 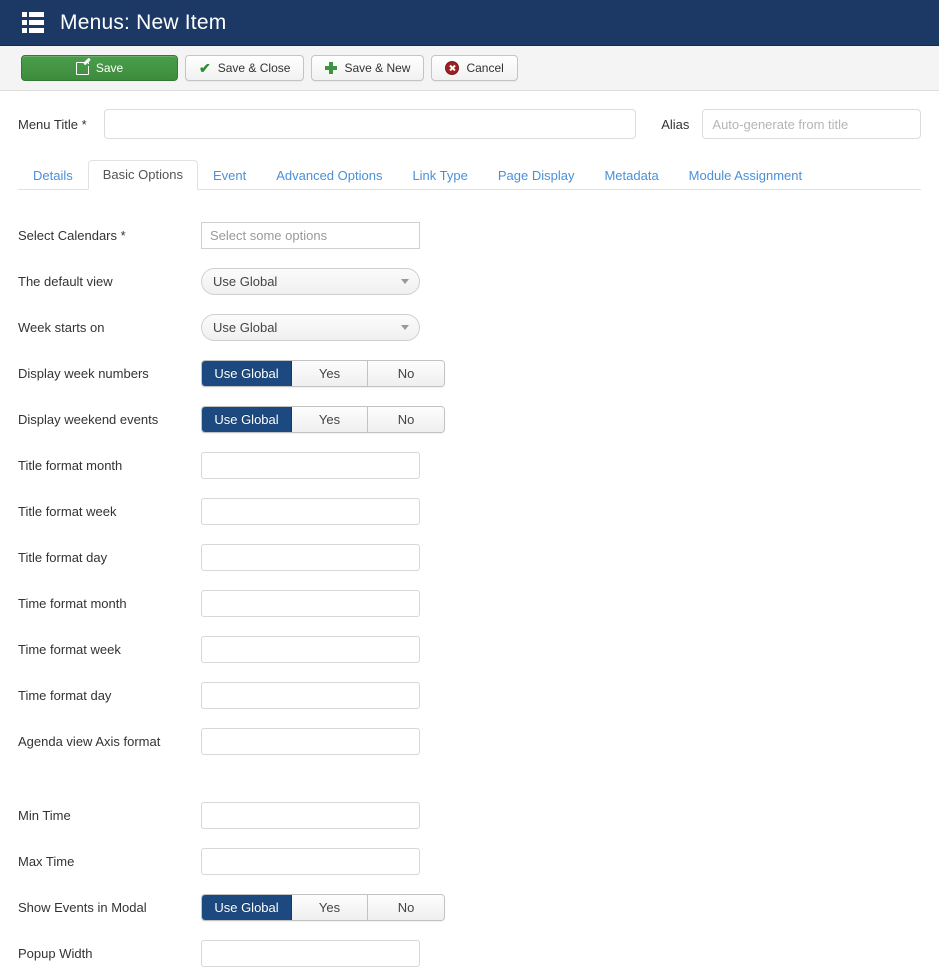 I want to click on save-and-new-label: Save & New, so click(x=377, y=68).